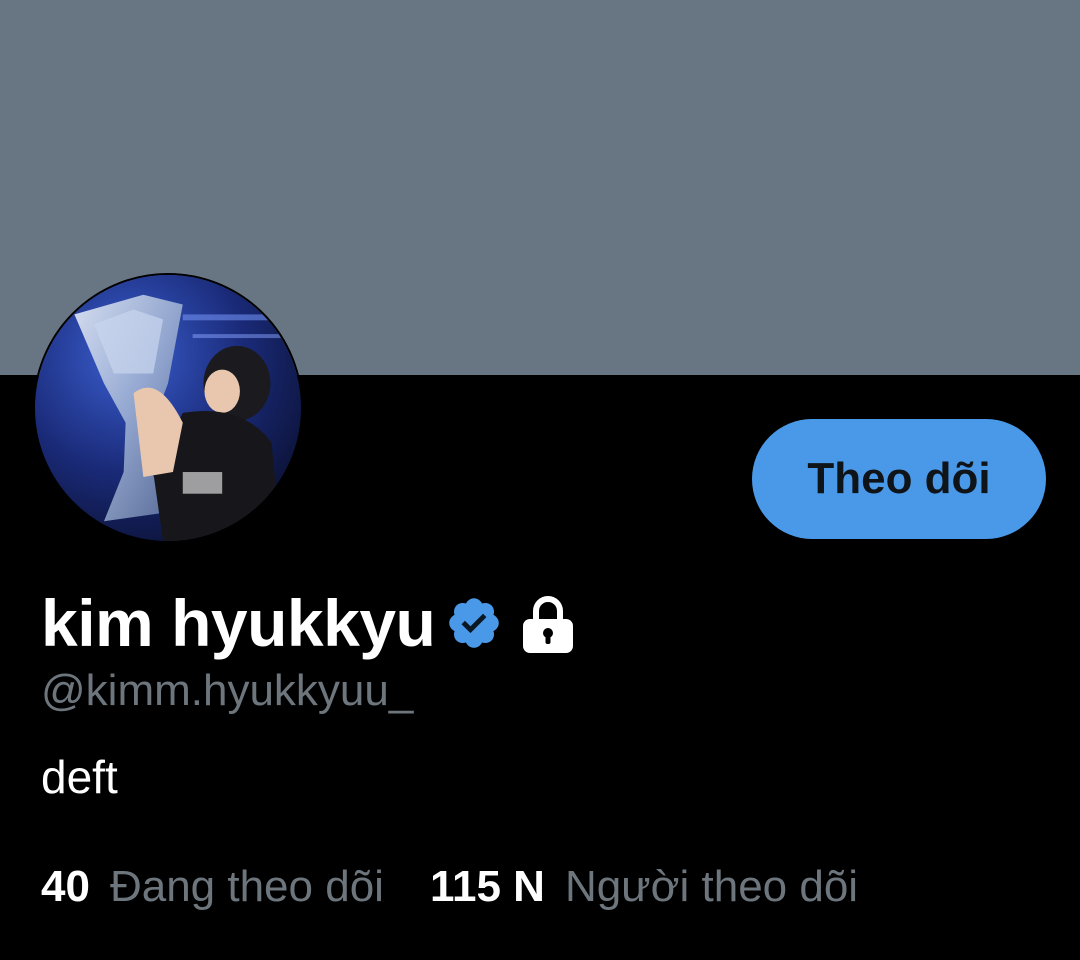 This screenshot has height=960, width=1080. I want to click on display-name: kim hyukkyu, so click(238, 623).